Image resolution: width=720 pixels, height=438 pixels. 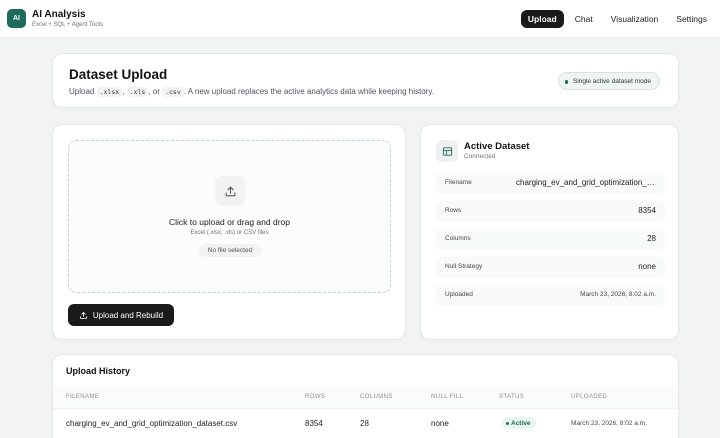 I want to click on ext-csv: .csv, so click(x=173, y=92).